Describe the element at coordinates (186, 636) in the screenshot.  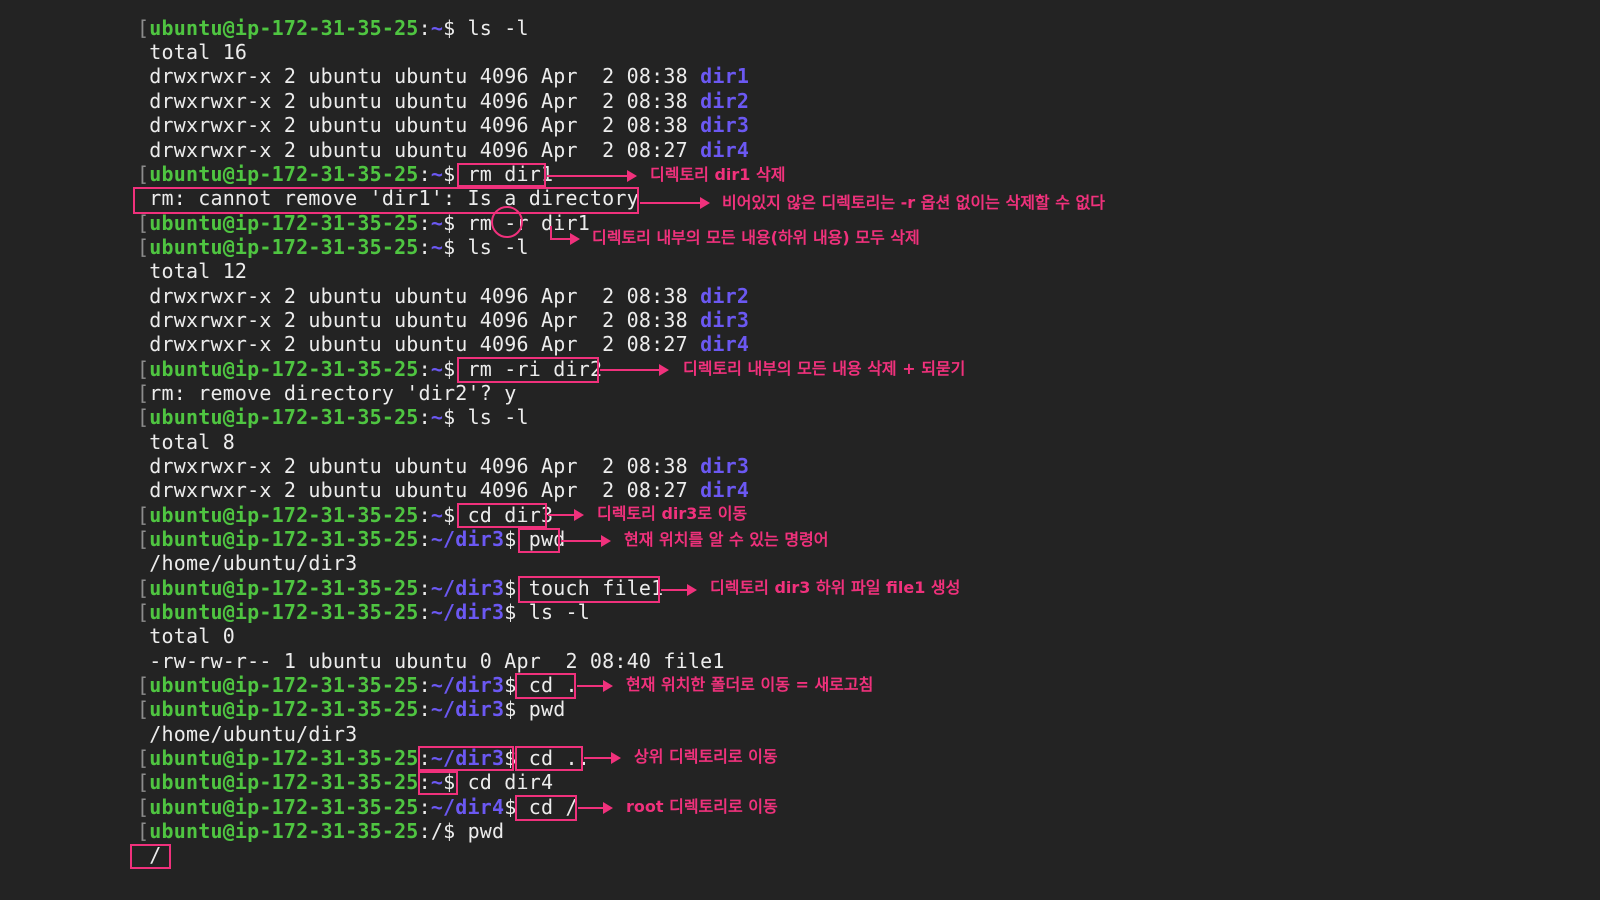
I see `output-line: total 0` at that location.